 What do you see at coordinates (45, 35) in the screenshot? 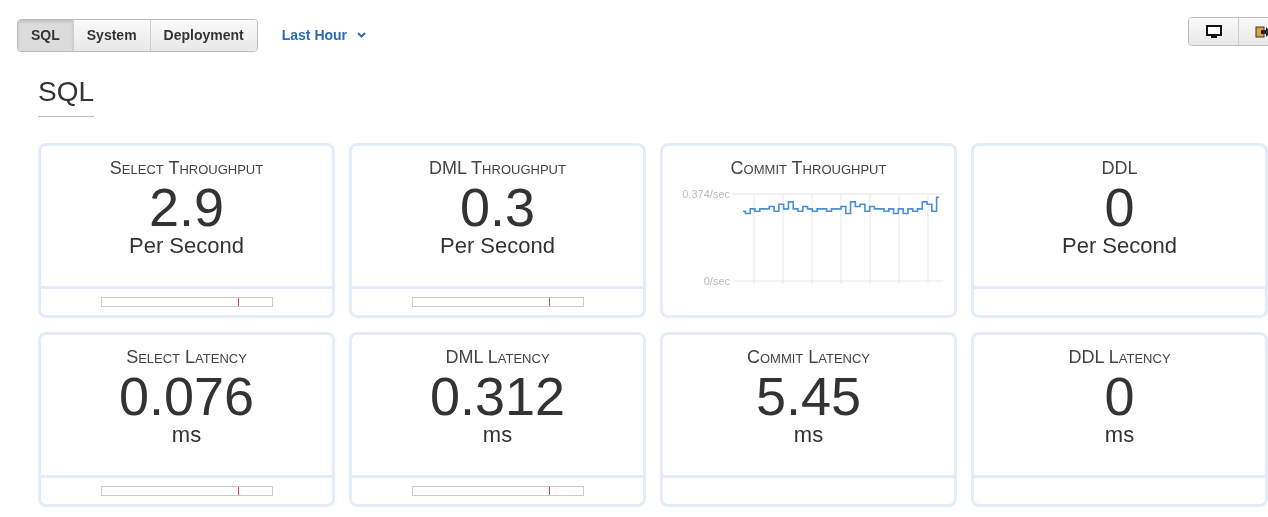
I see `tab: SQL` at bounding box center [45, 35].